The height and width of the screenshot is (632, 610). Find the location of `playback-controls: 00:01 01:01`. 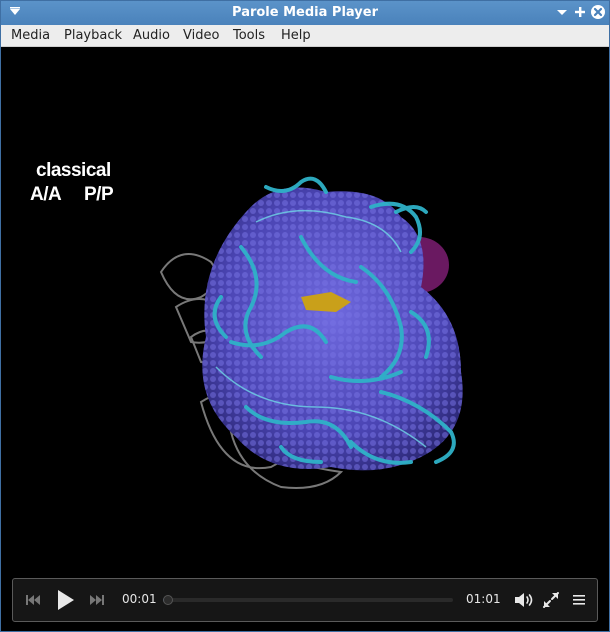

playback-controls: 00:01 01:01 is located at coordinates (305, 600).